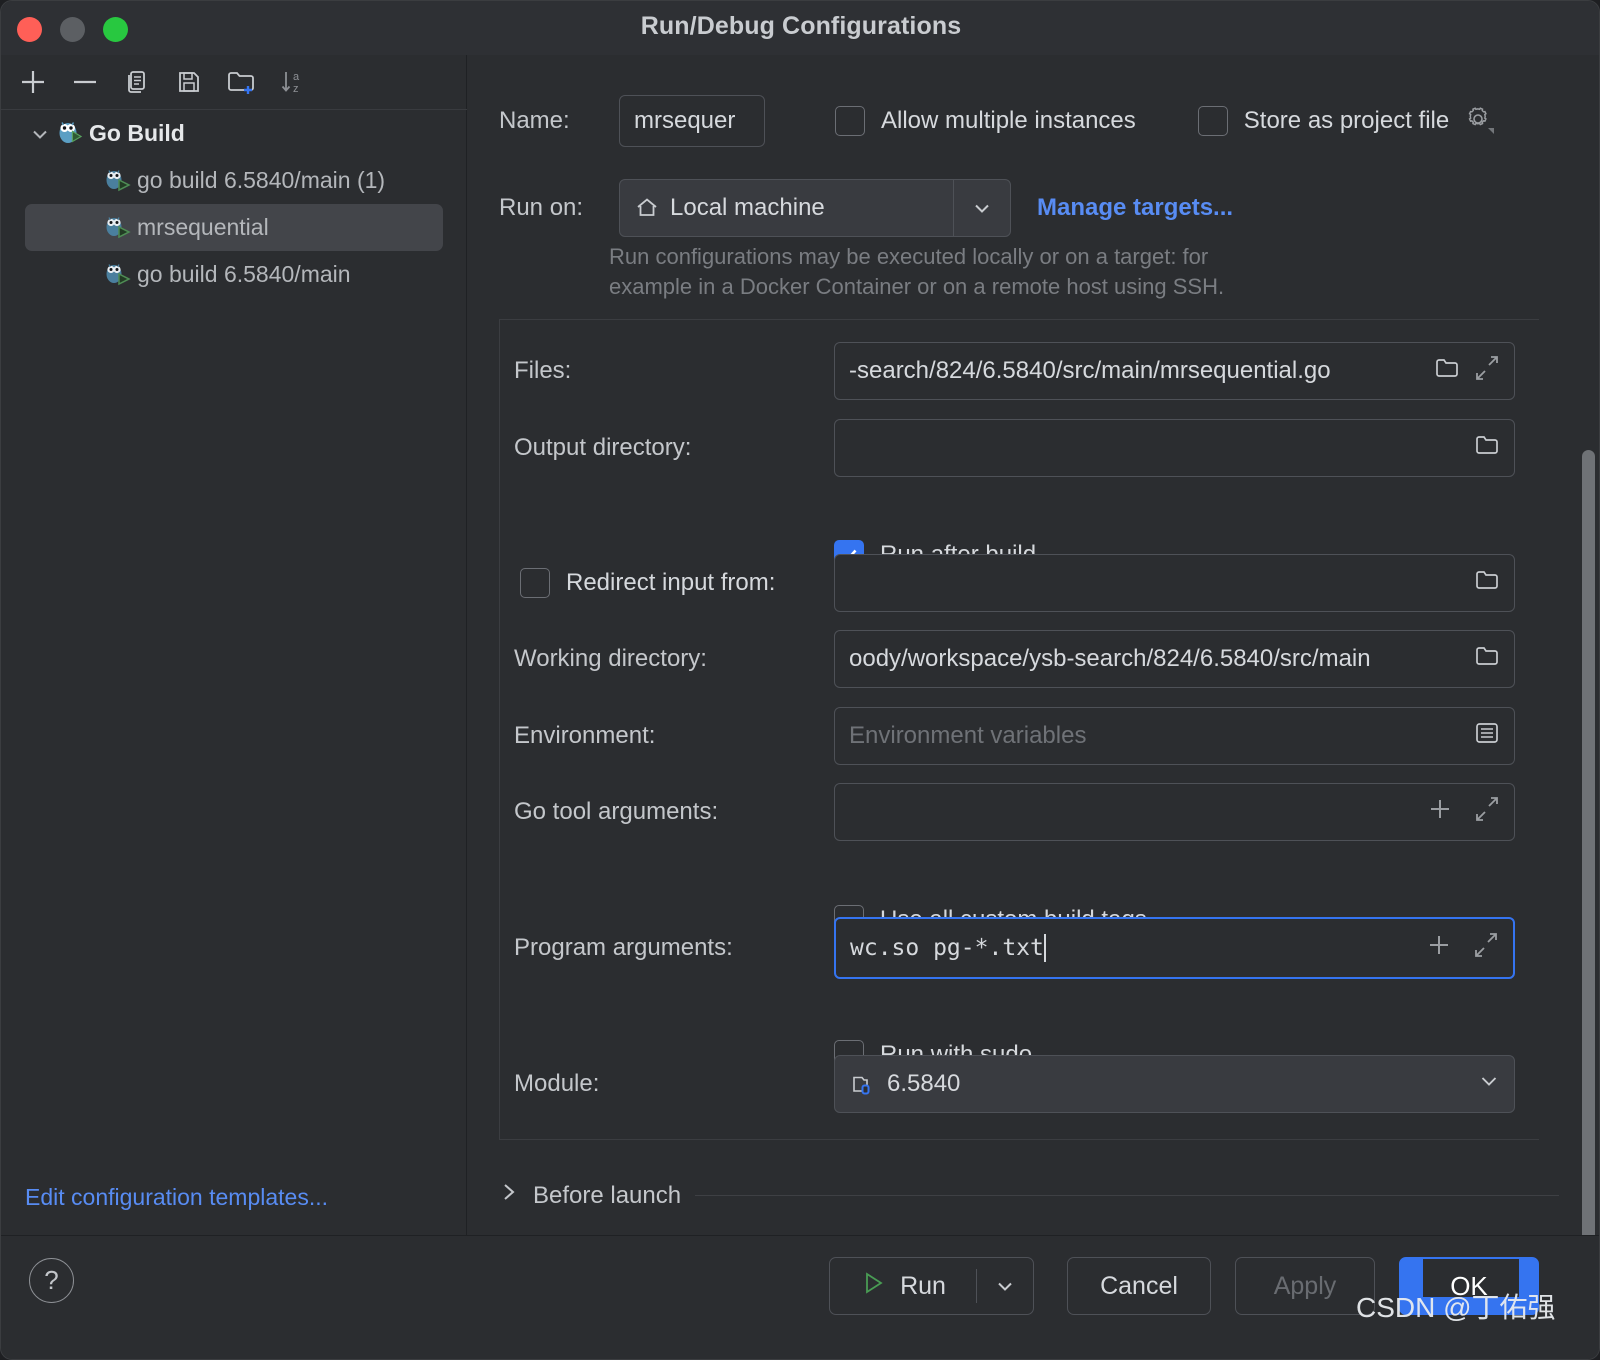  I want to click on tree-item-go-build-main: go build 6.5840/main, so click(234, 274).